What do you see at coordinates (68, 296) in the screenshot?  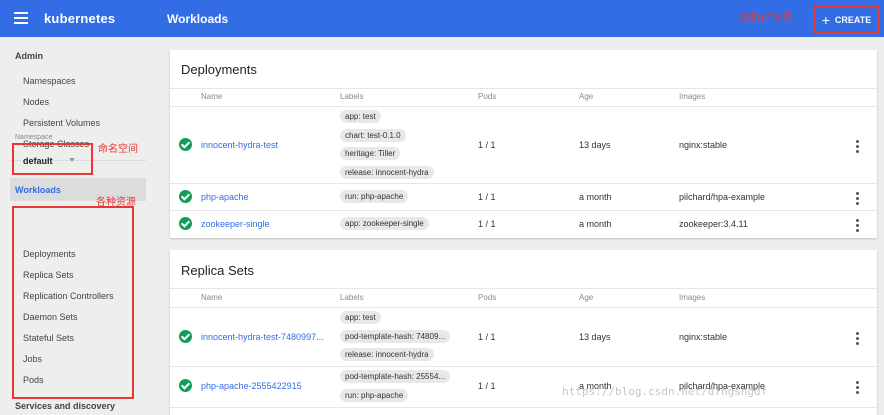 I see `sidebar-item-replication-controllers: Replication Controllers` at bounding box center [68, 296].